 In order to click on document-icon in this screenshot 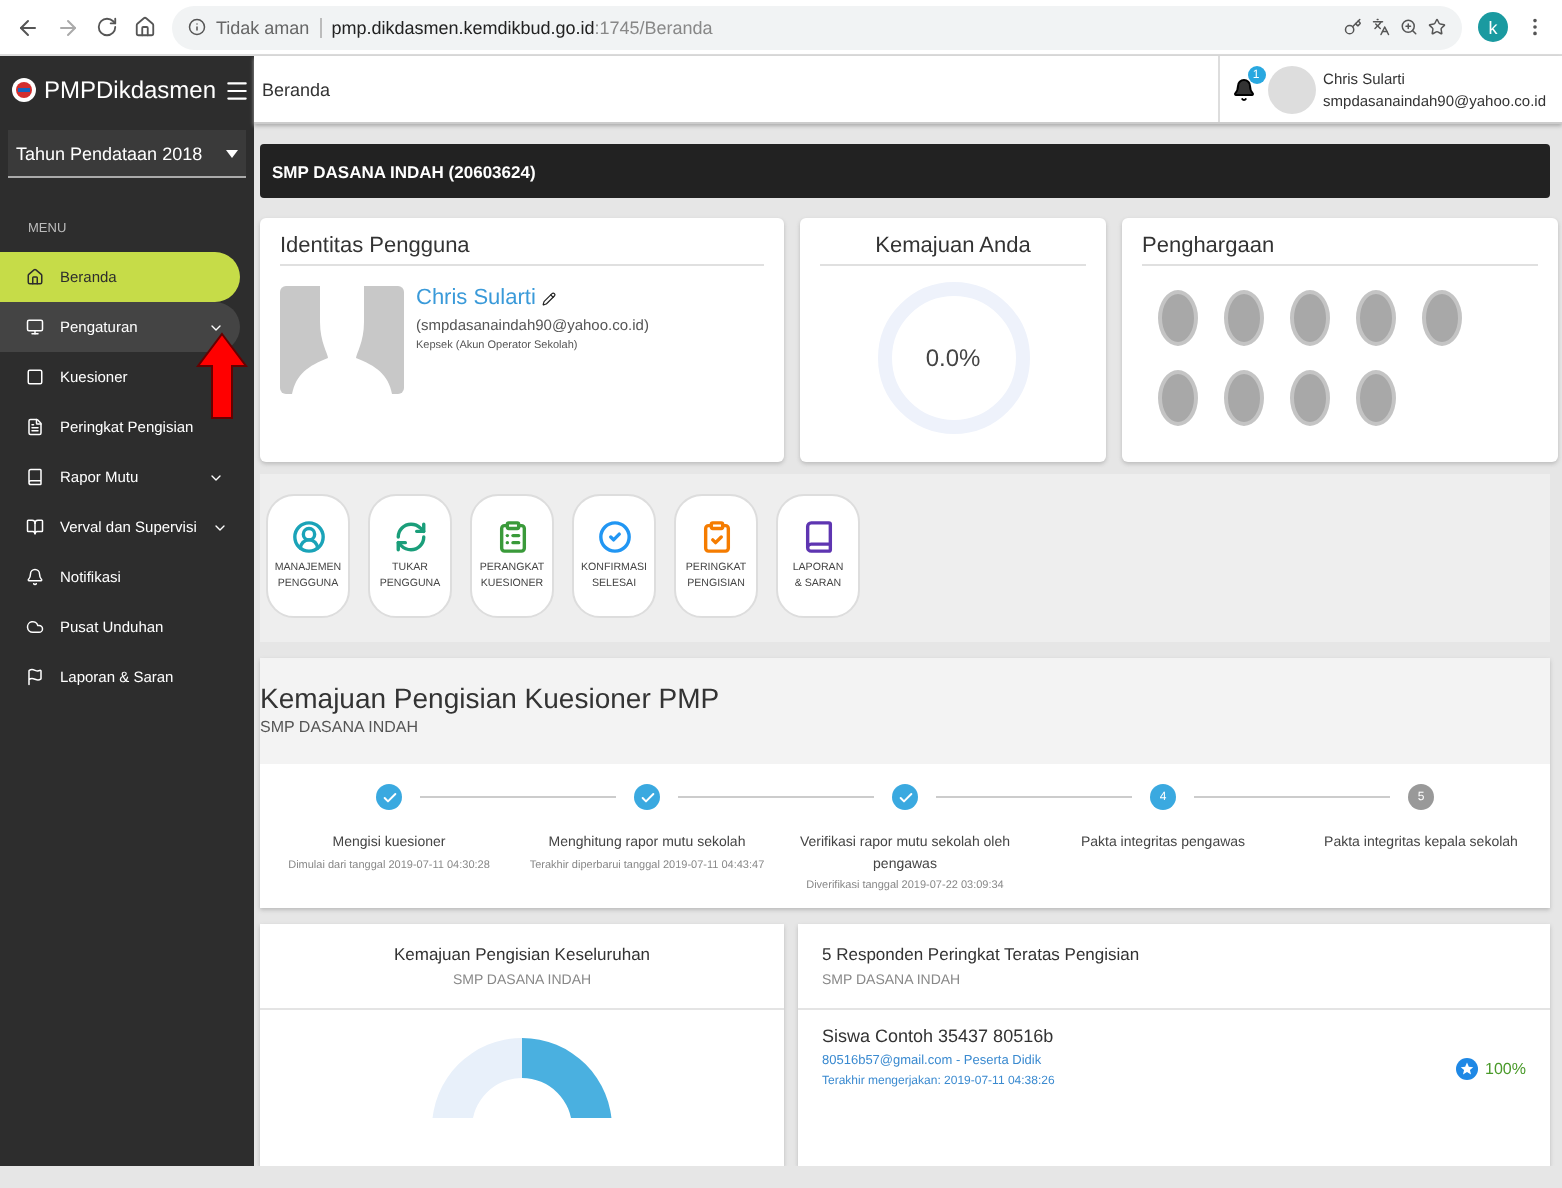, I will do `click(35, 427)`.